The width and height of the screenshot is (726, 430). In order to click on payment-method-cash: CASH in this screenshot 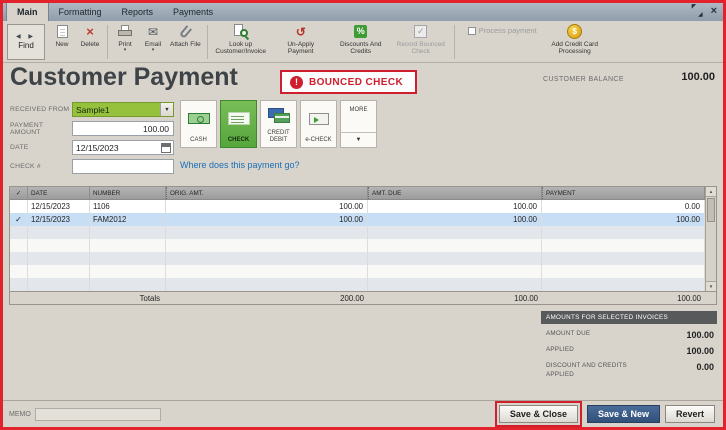, I will do `click(198, 124)`.